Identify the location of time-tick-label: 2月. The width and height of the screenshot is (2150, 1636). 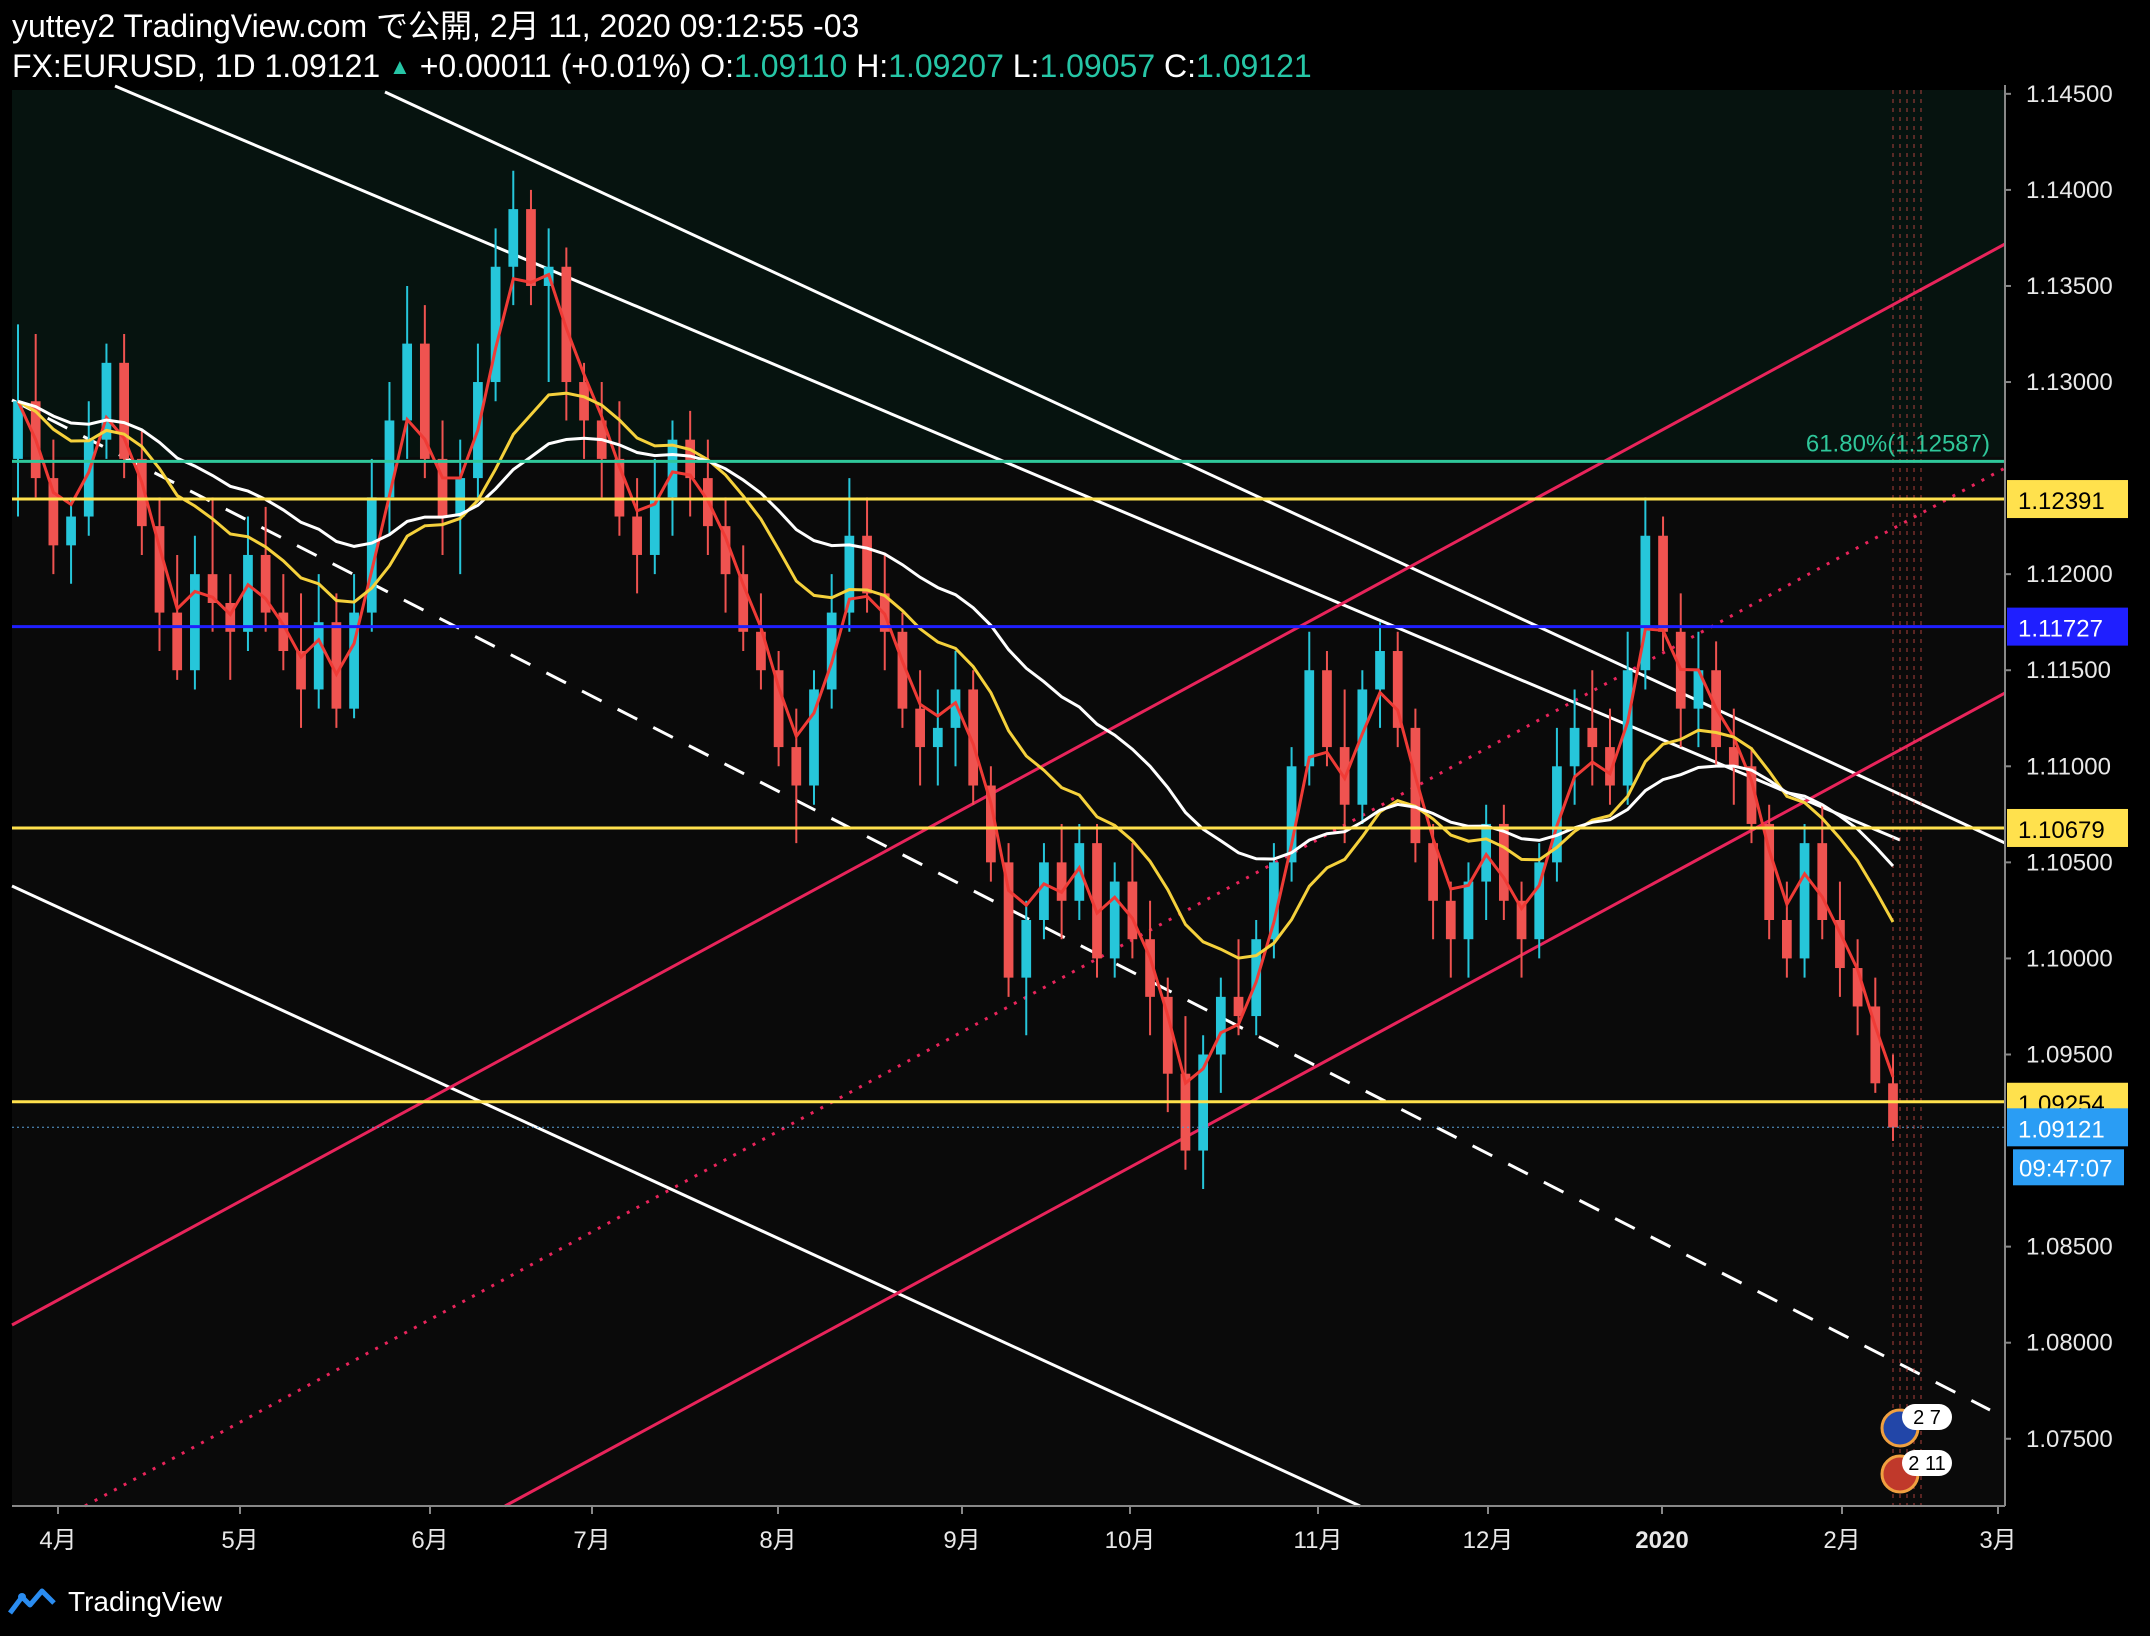
(1841, 1540).